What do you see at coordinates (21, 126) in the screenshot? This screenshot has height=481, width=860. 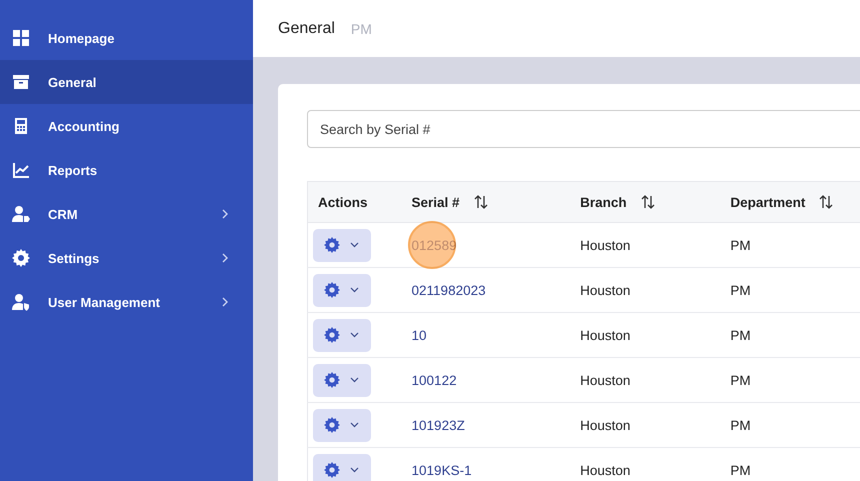 I see `calculator-icon` at bounding box center [21, 126].